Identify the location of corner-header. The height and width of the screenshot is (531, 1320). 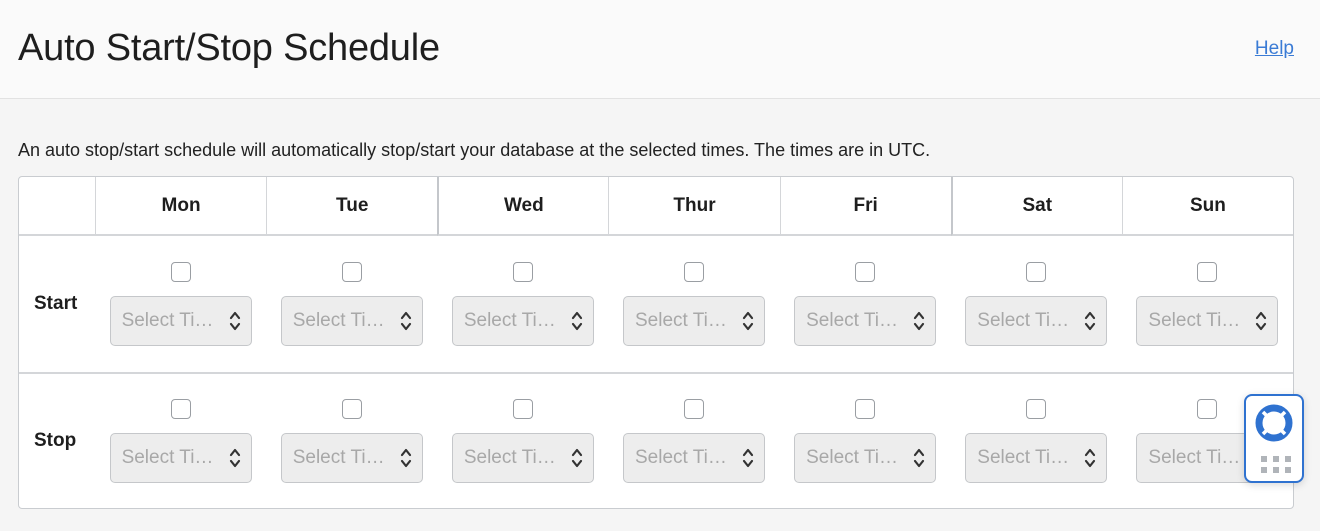
(57, 206).